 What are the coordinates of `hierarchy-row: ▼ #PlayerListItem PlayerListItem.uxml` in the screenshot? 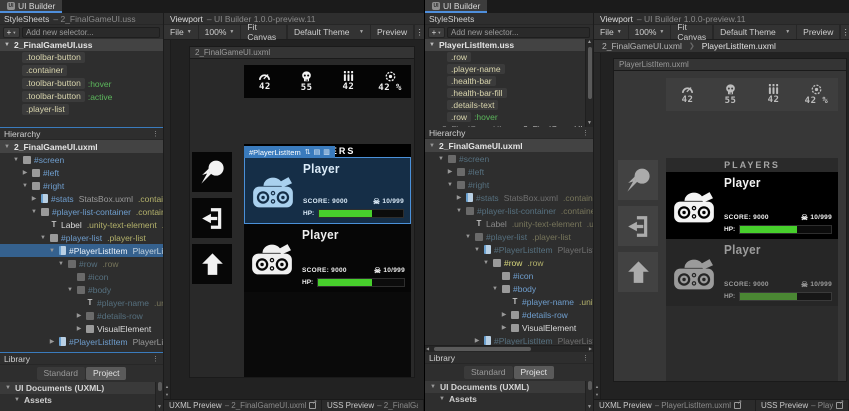 It's located at (81, 250).